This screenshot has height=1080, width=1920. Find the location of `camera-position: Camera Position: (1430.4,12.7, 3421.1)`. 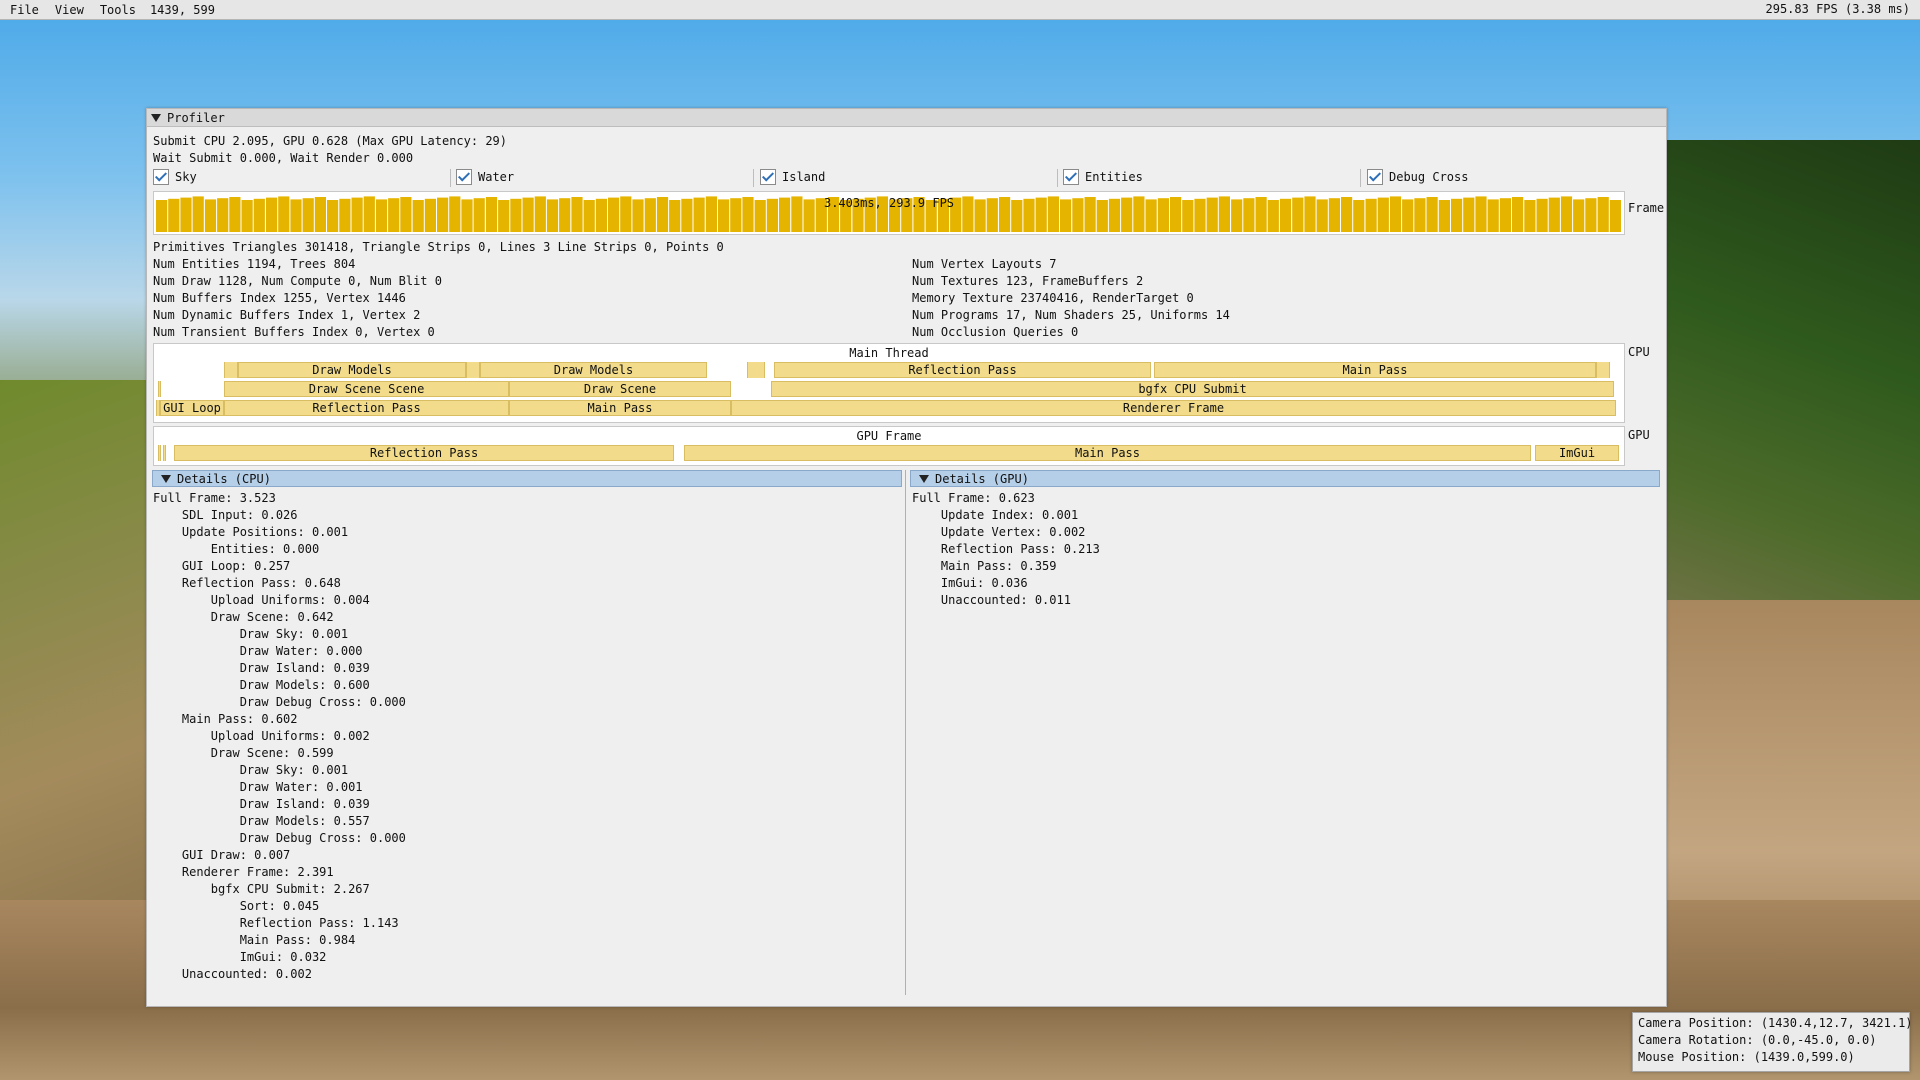

camera-position: Camera Position: (1430.4,12.7, 3421.1) is located at coordinates (1775, 1023).